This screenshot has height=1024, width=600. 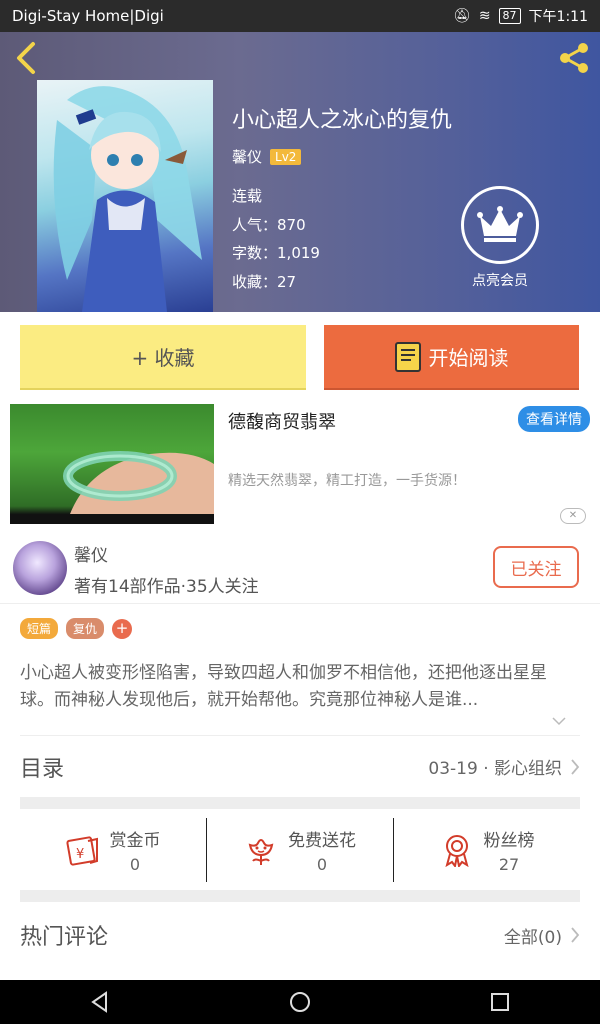 I want to click on chevron-left-icon, so click(x=26, y=58).